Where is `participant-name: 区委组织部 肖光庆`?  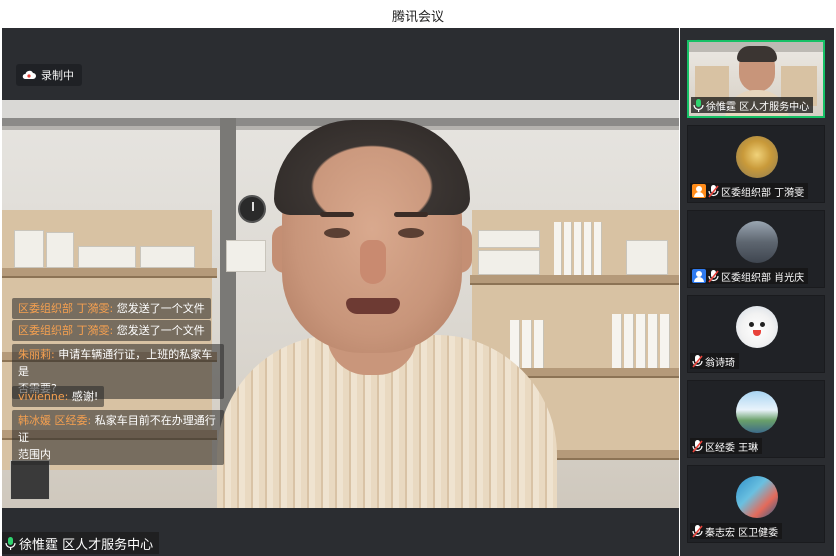
participant-name: 区委组织部 肖光庆 is located at coordinates (763, 278).